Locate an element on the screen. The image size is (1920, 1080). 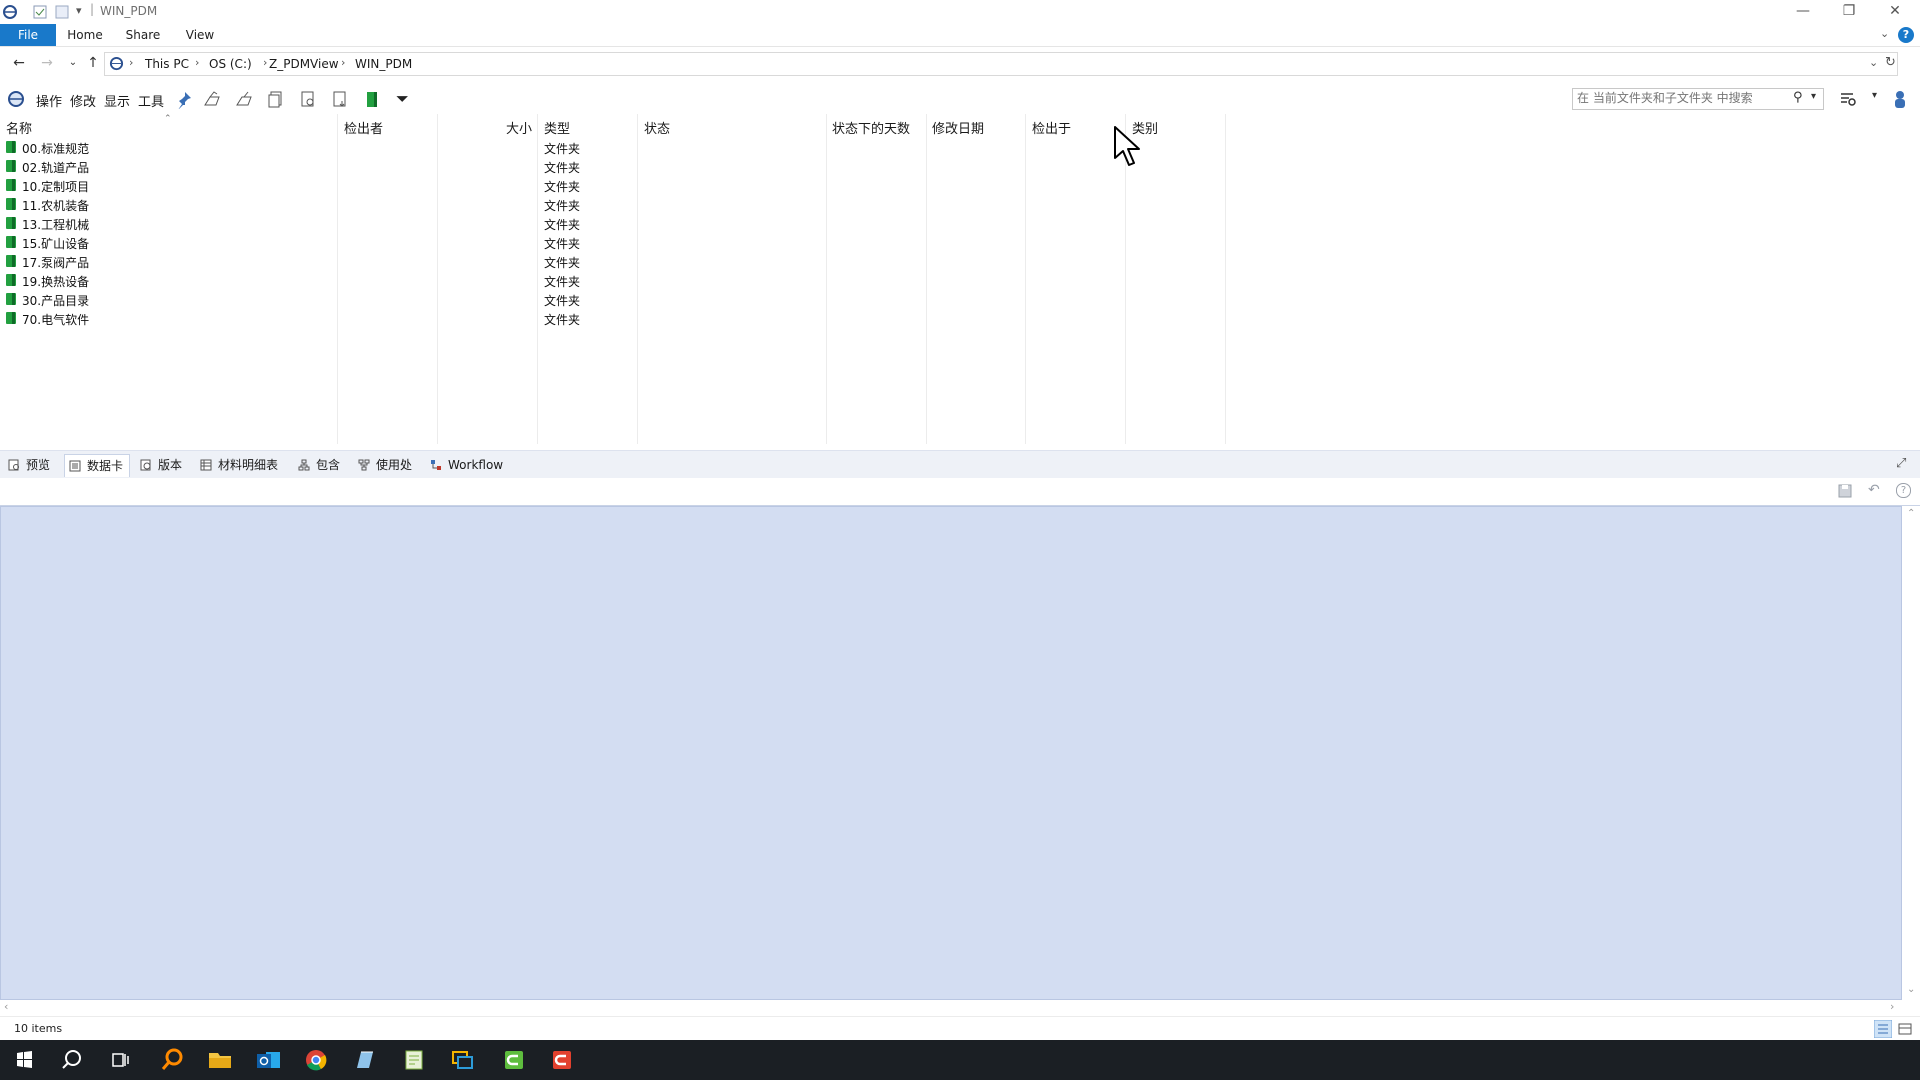
menu-modify: 修改 is located at coordinates (83, 100).